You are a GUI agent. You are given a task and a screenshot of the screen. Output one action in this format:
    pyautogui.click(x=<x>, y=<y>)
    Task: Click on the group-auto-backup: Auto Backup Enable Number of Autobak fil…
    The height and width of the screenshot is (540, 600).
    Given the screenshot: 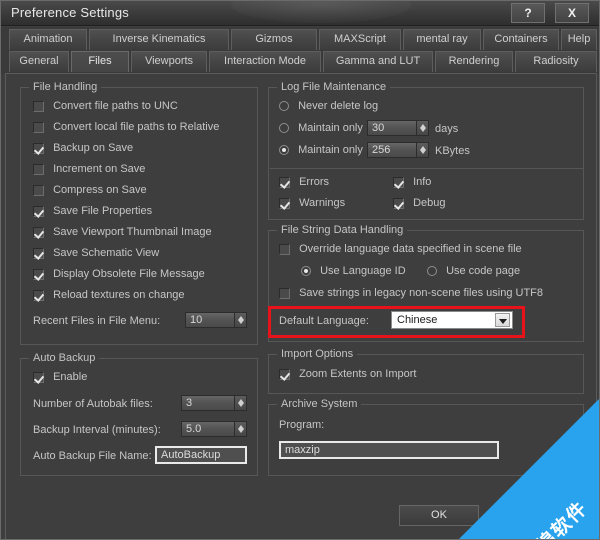 What is the action you would take?
    pyautogui.click(x=139, y=414)
    